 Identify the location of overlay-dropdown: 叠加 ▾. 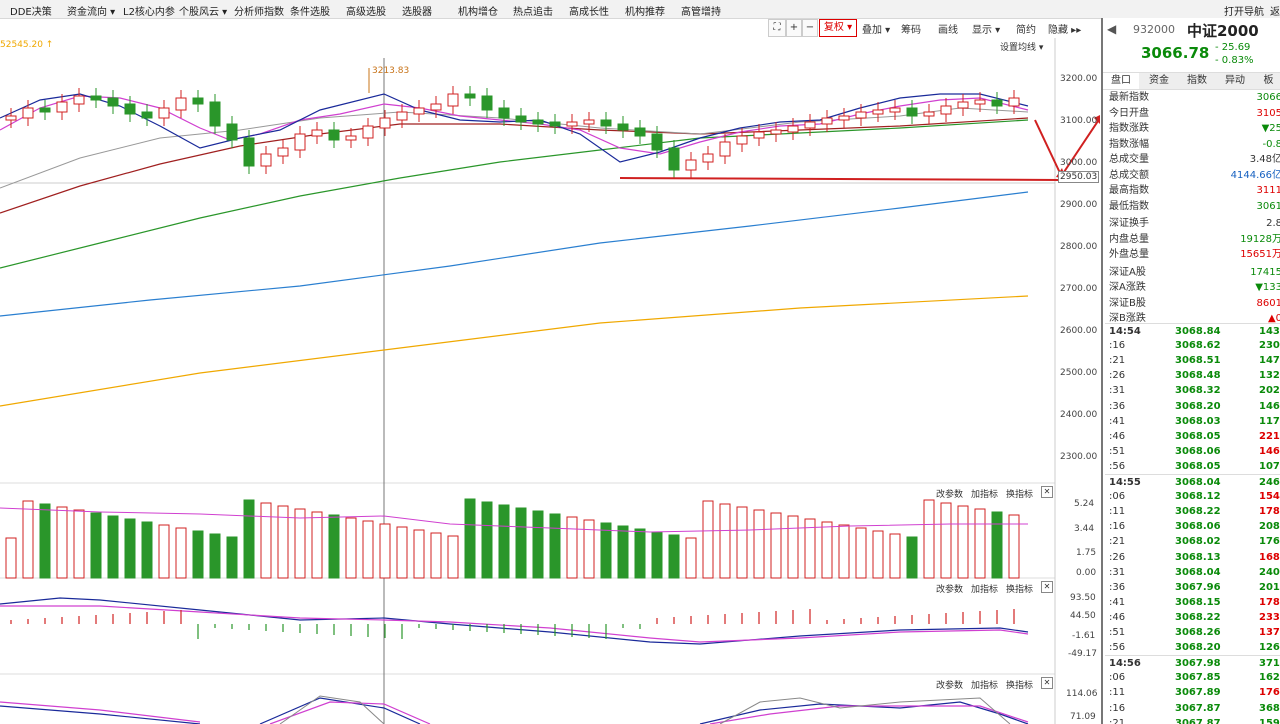
(876, 28).